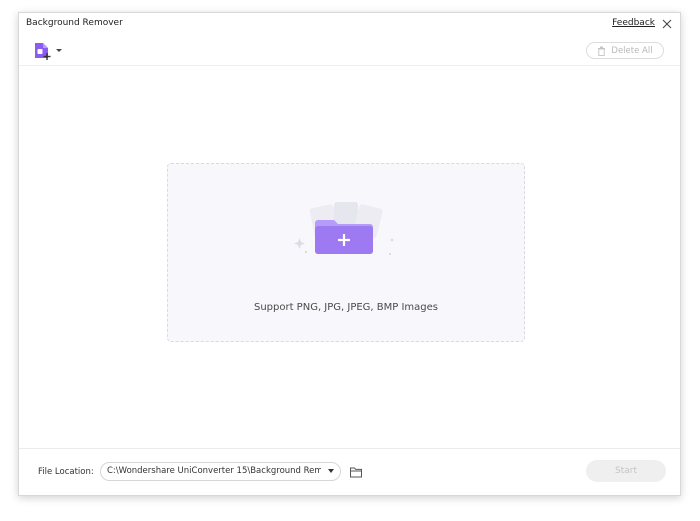 The height and width of the screenshot is (521, 700). I want to click on delete-all-button: Delete All, so click(625, 50).